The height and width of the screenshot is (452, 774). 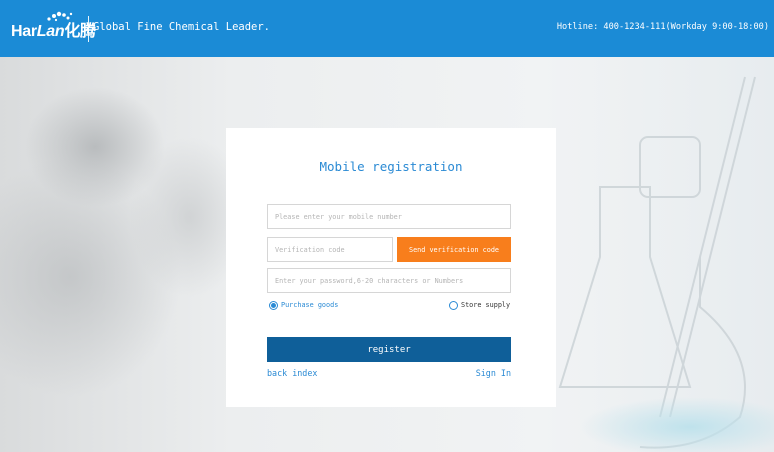 What do you see at coordinates (273, 305) in the screenshot?
I see `radio-selected-icon` at bounding box center [273, 305].